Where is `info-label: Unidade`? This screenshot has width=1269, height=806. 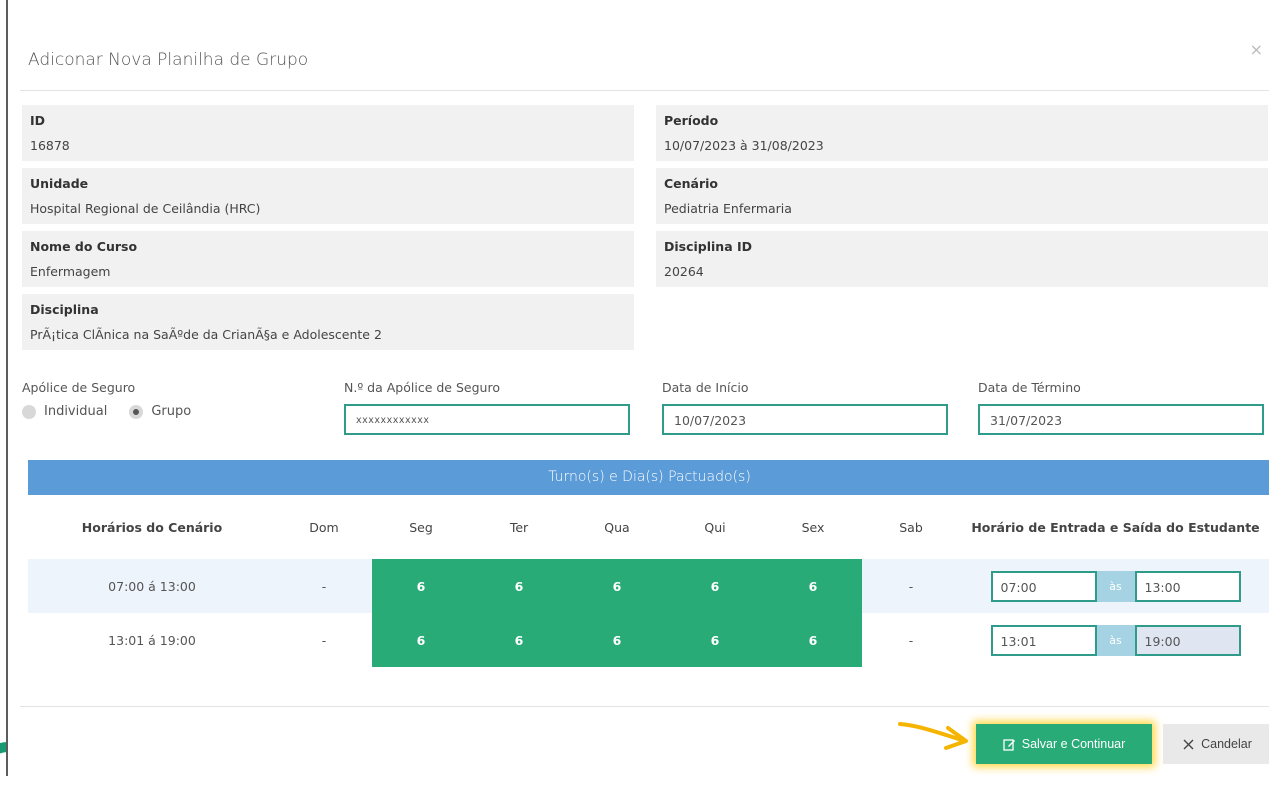
info-label: Unidade is located at coordinates (59, 183).